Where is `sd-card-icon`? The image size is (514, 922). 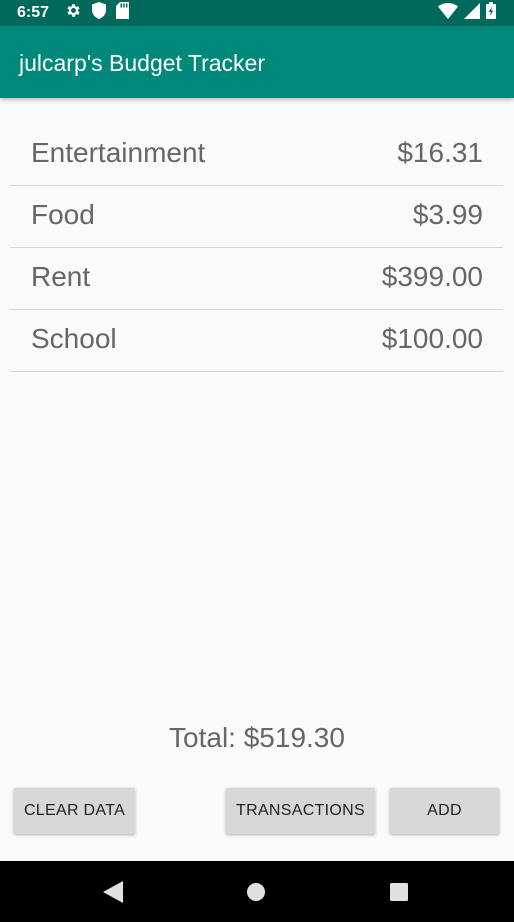 sd-card-icon is located at coordinates (122, 13).